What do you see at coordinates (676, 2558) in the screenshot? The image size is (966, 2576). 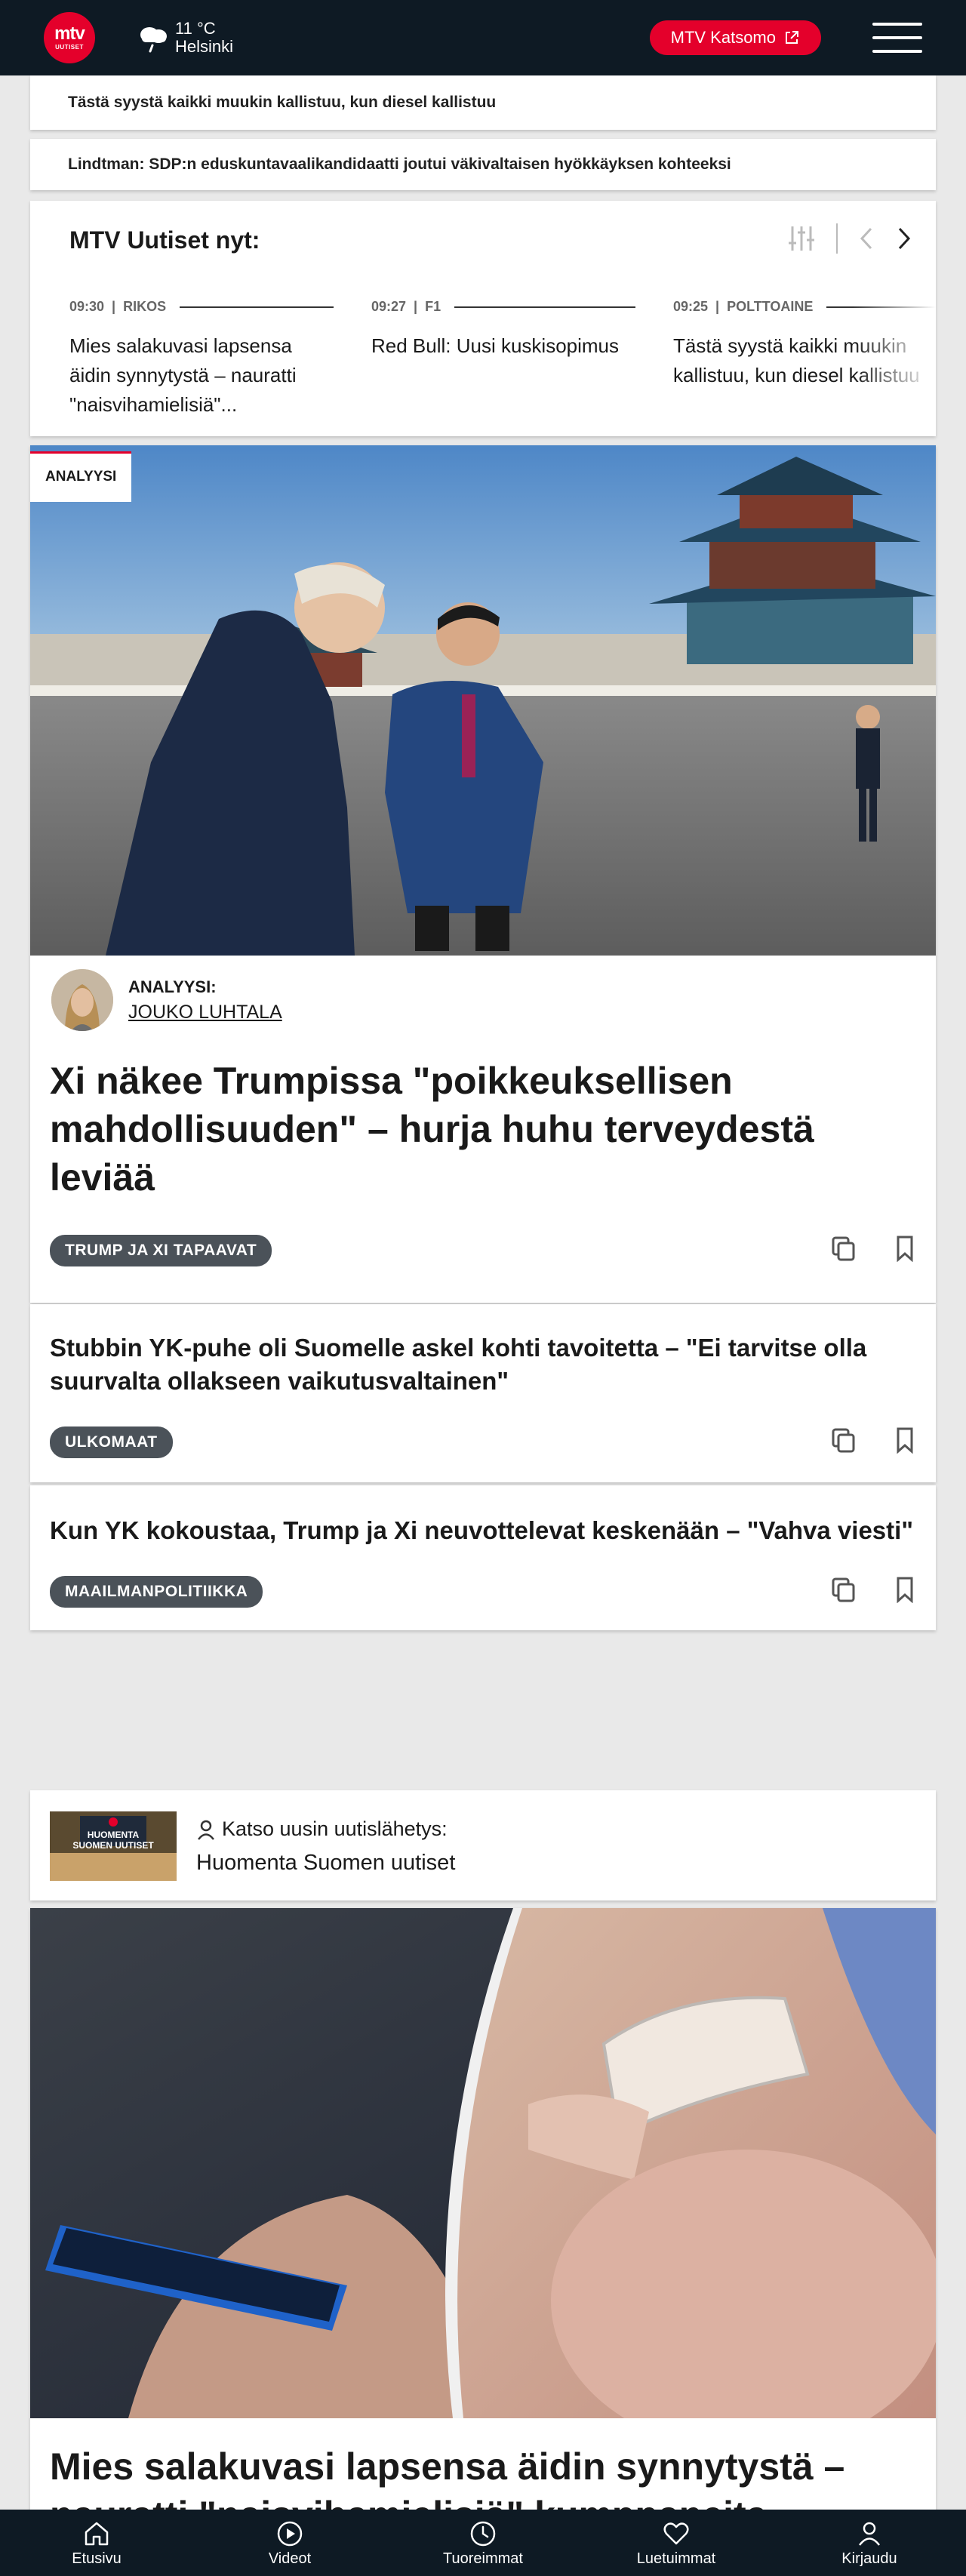 I see `nav-label: Luetuimmat` at bounding box center [676, 2558].